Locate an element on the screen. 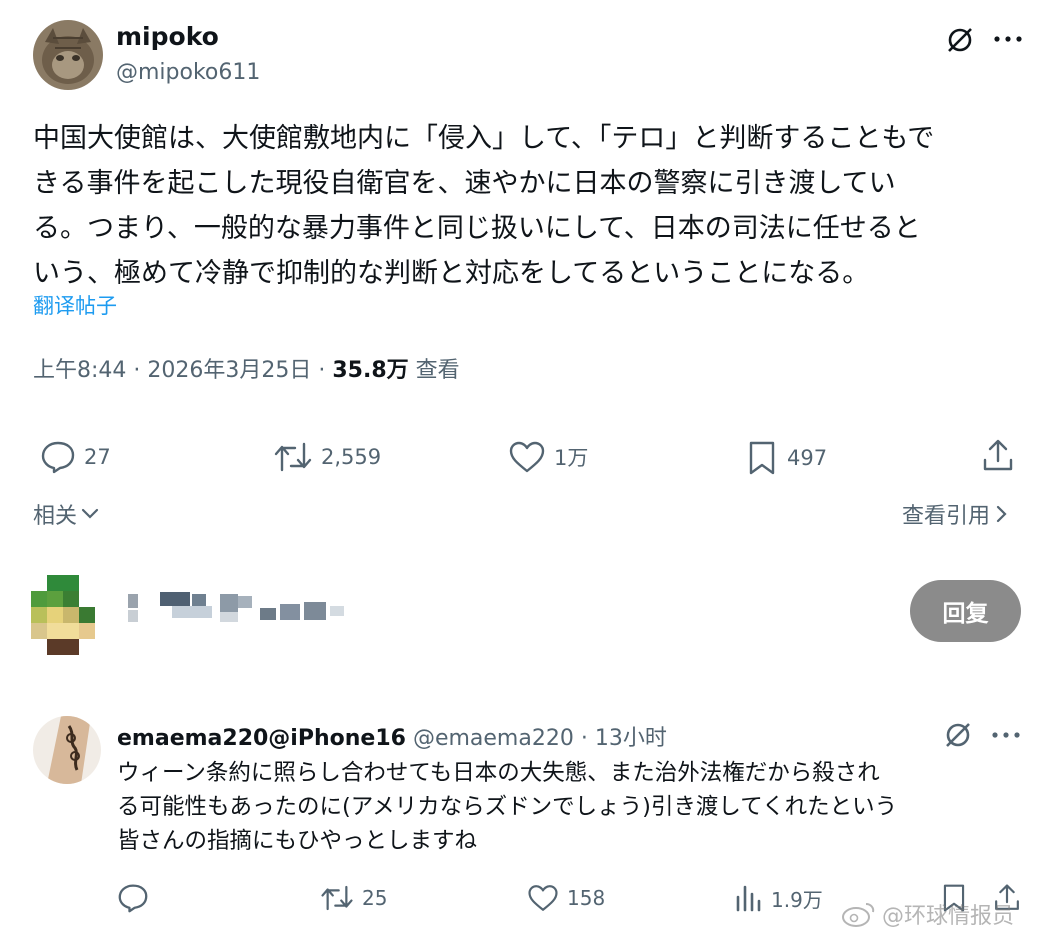 The image size is (1059, 940). reply-like-count: 158 is located at coordinates (586, 898).